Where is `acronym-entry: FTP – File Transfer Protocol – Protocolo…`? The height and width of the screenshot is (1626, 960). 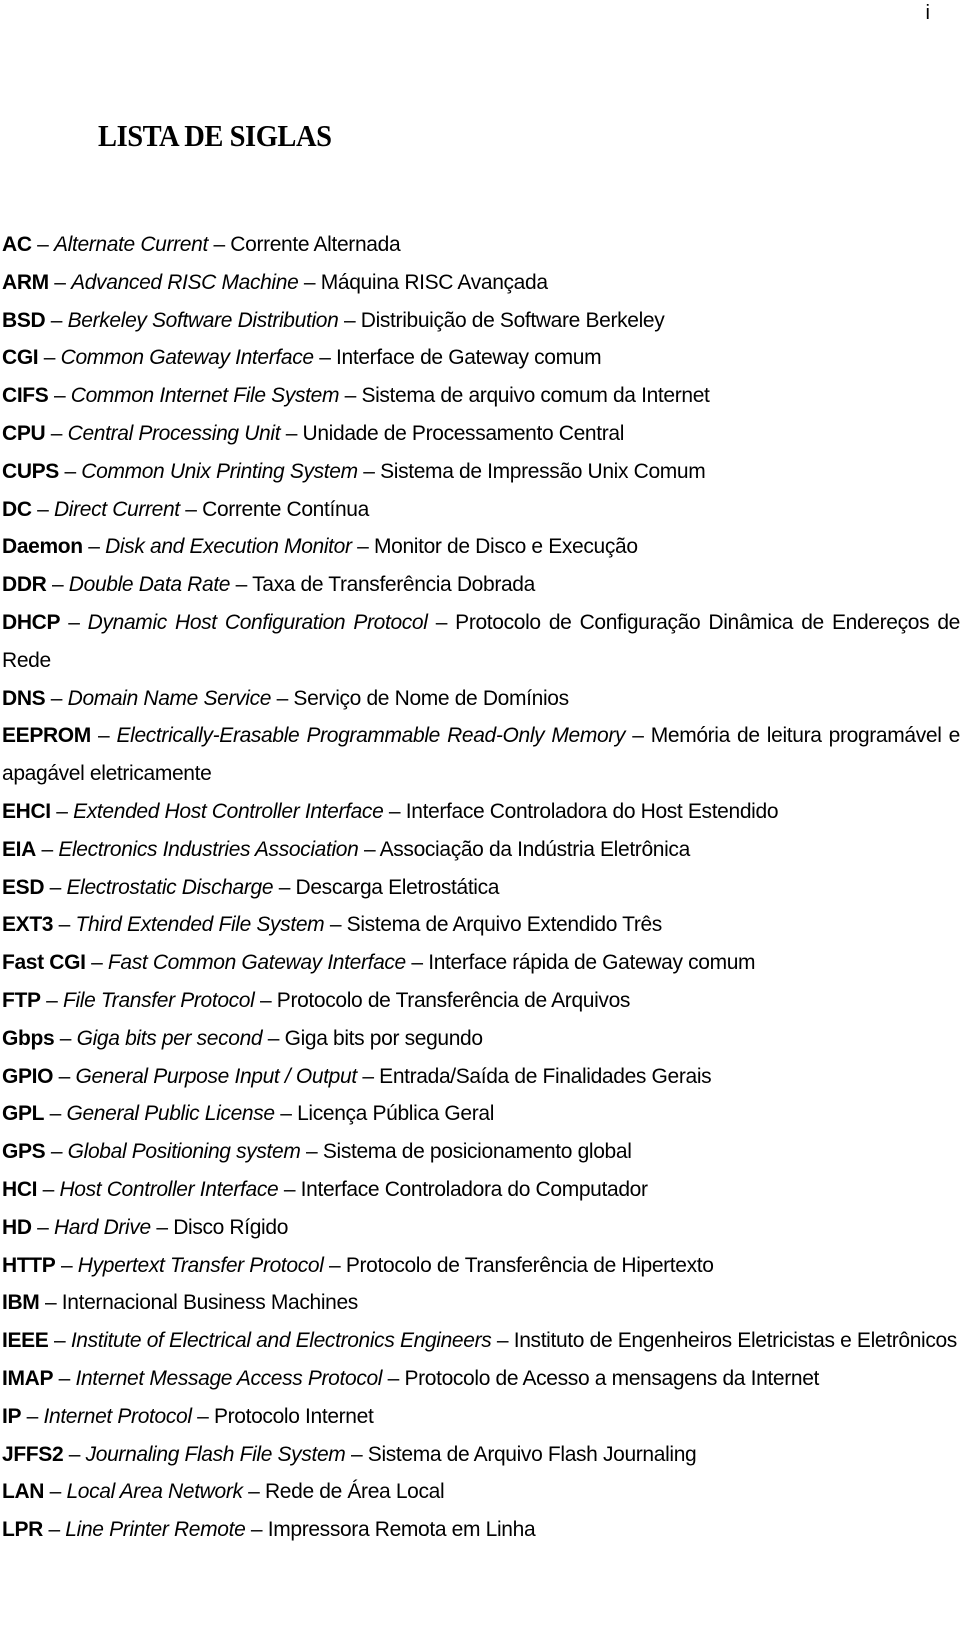
acronym-entry: FTP – File Transfer Protocol – Protocolo… is located at coordinates (481, 1001).